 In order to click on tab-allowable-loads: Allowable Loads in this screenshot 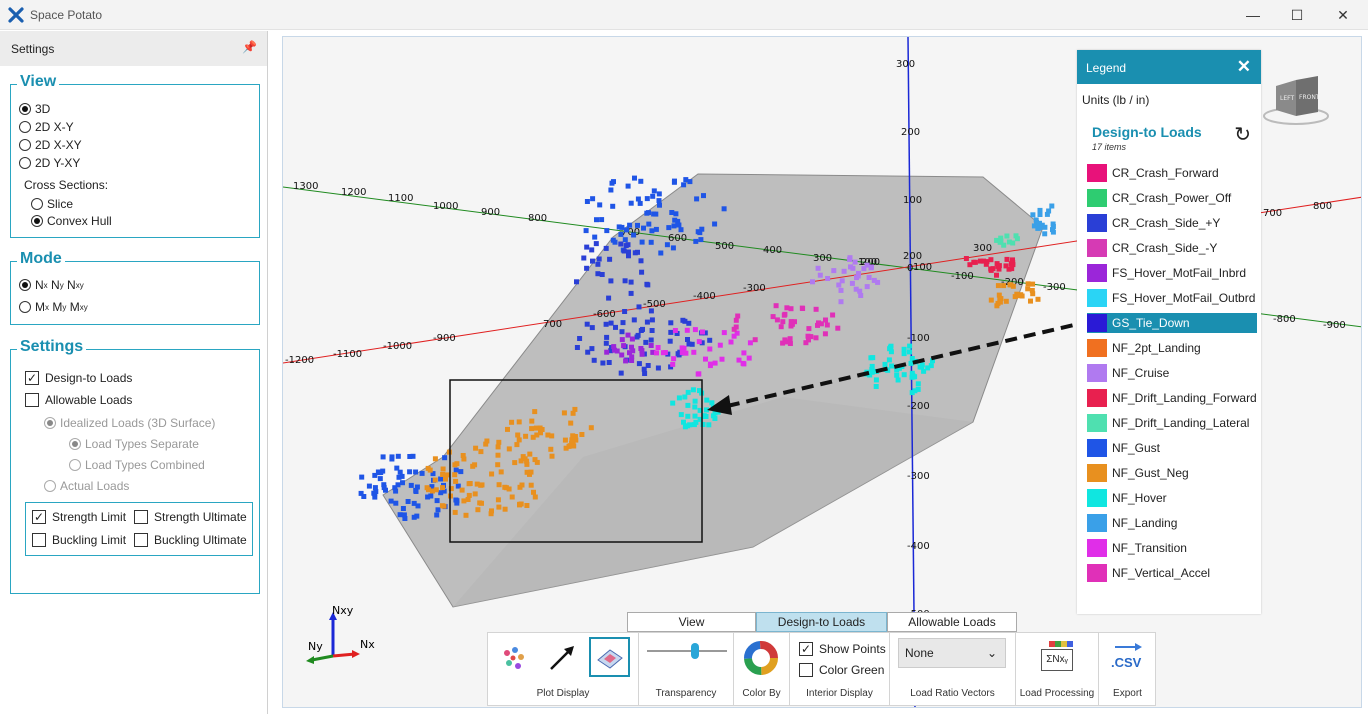, I will do `click(952, 622)`.